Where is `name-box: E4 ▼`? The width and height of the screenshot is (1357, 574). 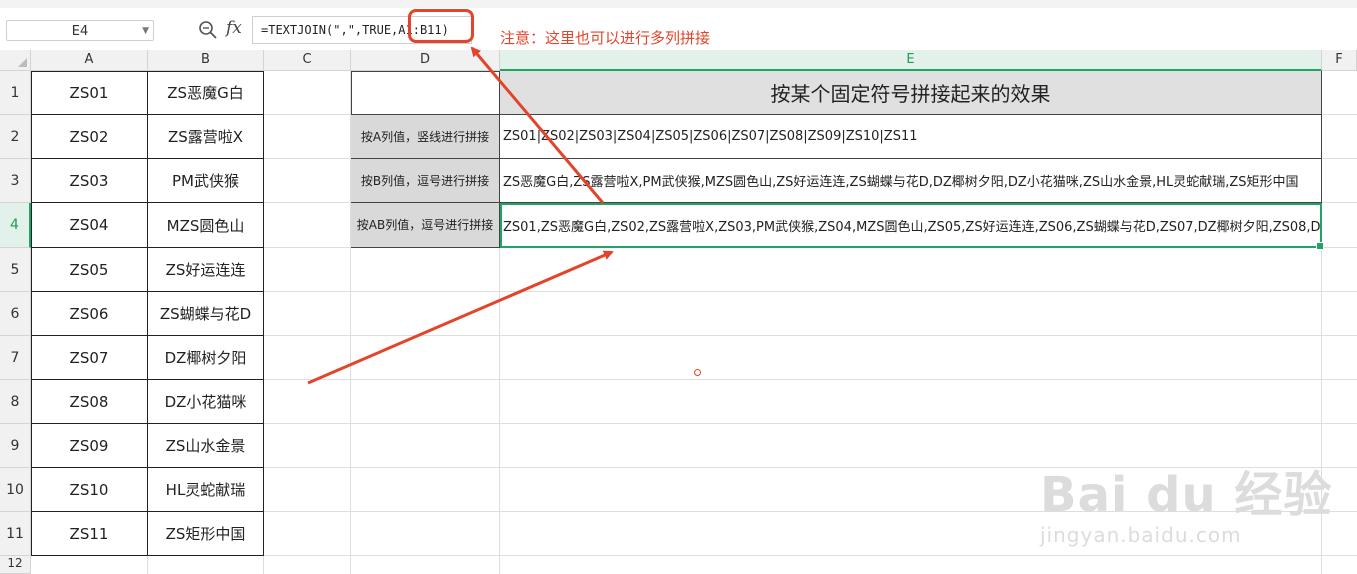 name-box: E4 ▼ is located at coordinates (80, 30).